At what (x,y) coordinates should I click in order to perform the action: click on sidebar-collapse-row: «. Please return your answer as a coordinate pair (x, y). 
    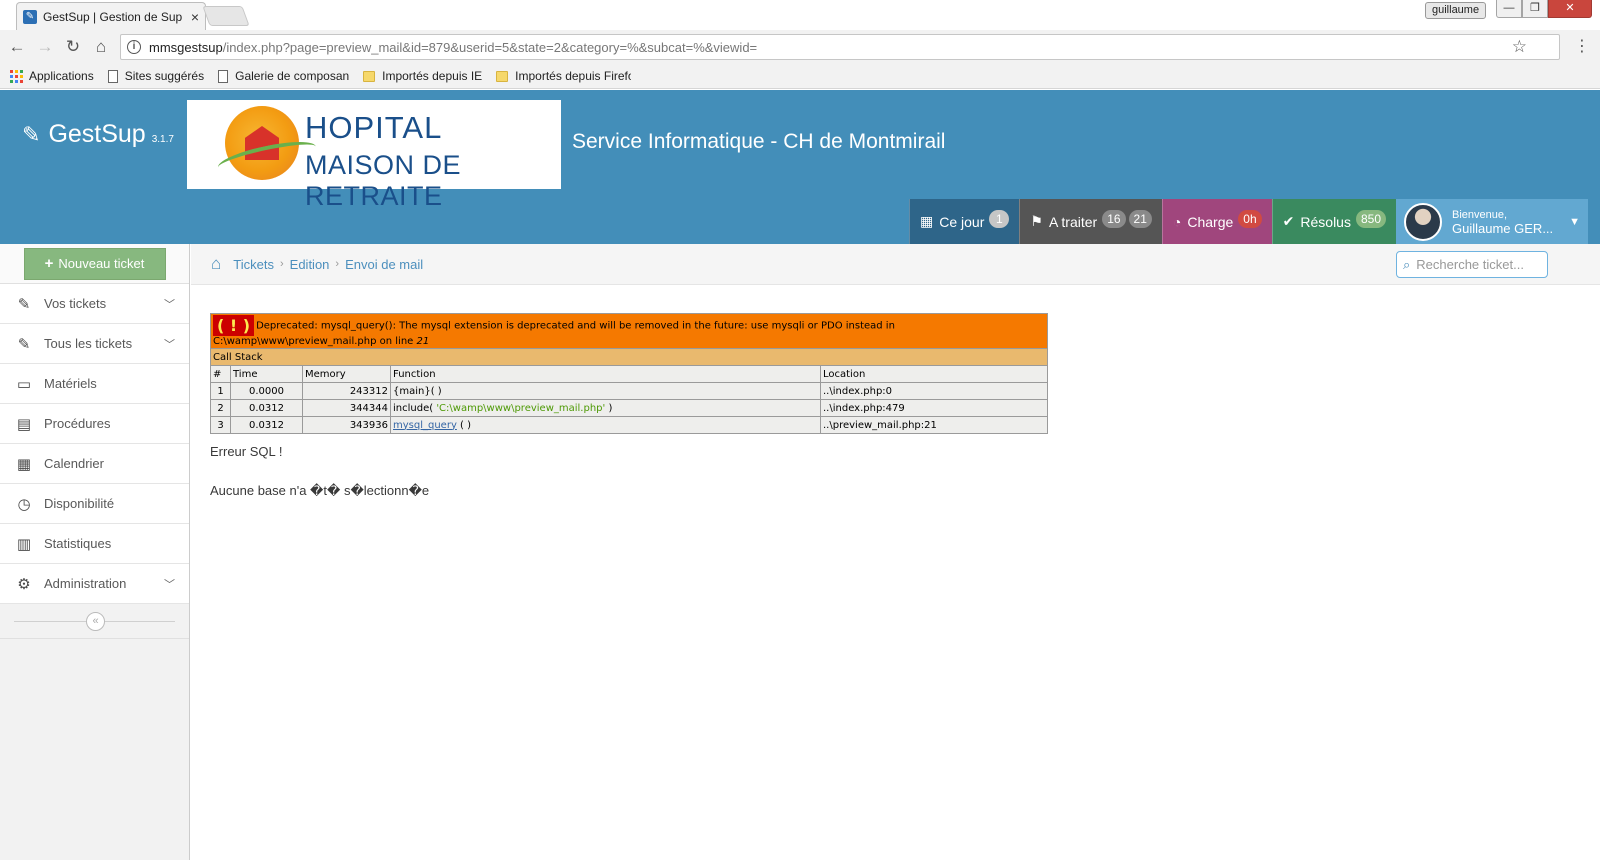
    Looking at the image, I should click on (94, 621).